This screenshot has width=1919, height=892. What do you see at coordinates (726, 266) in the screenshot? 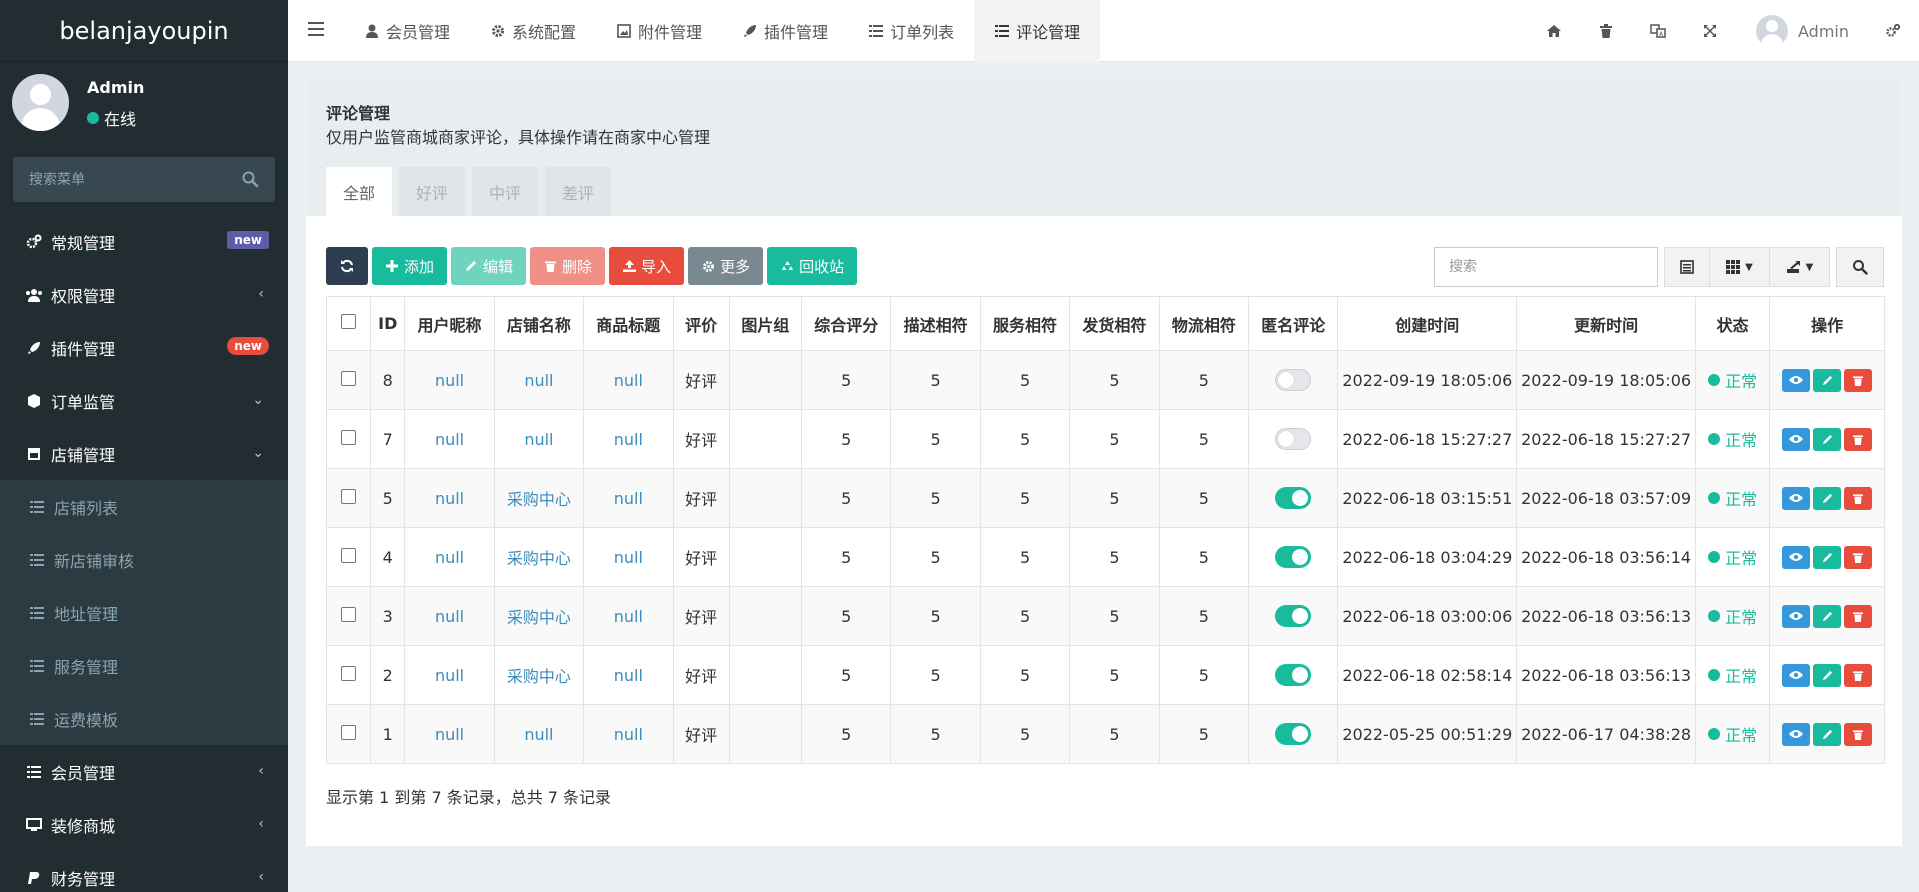
I see `more-button: 更多` at bounding box center [726, 266].